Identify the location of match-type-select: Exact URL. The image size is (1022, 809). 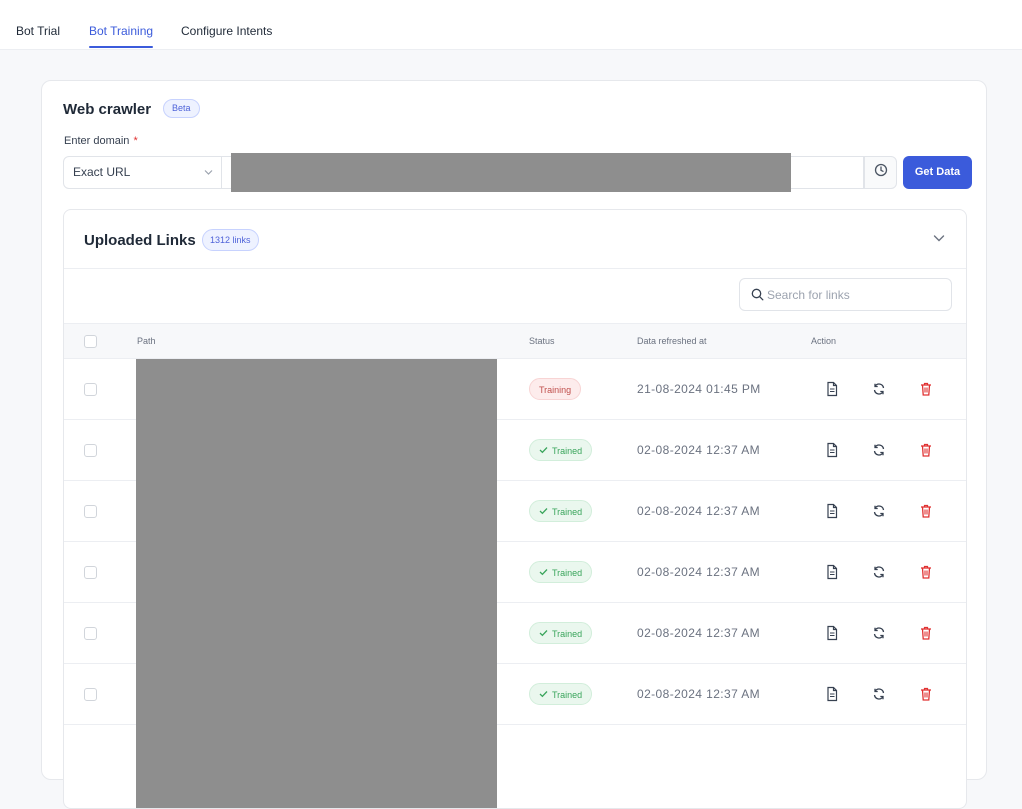
(142, 172).